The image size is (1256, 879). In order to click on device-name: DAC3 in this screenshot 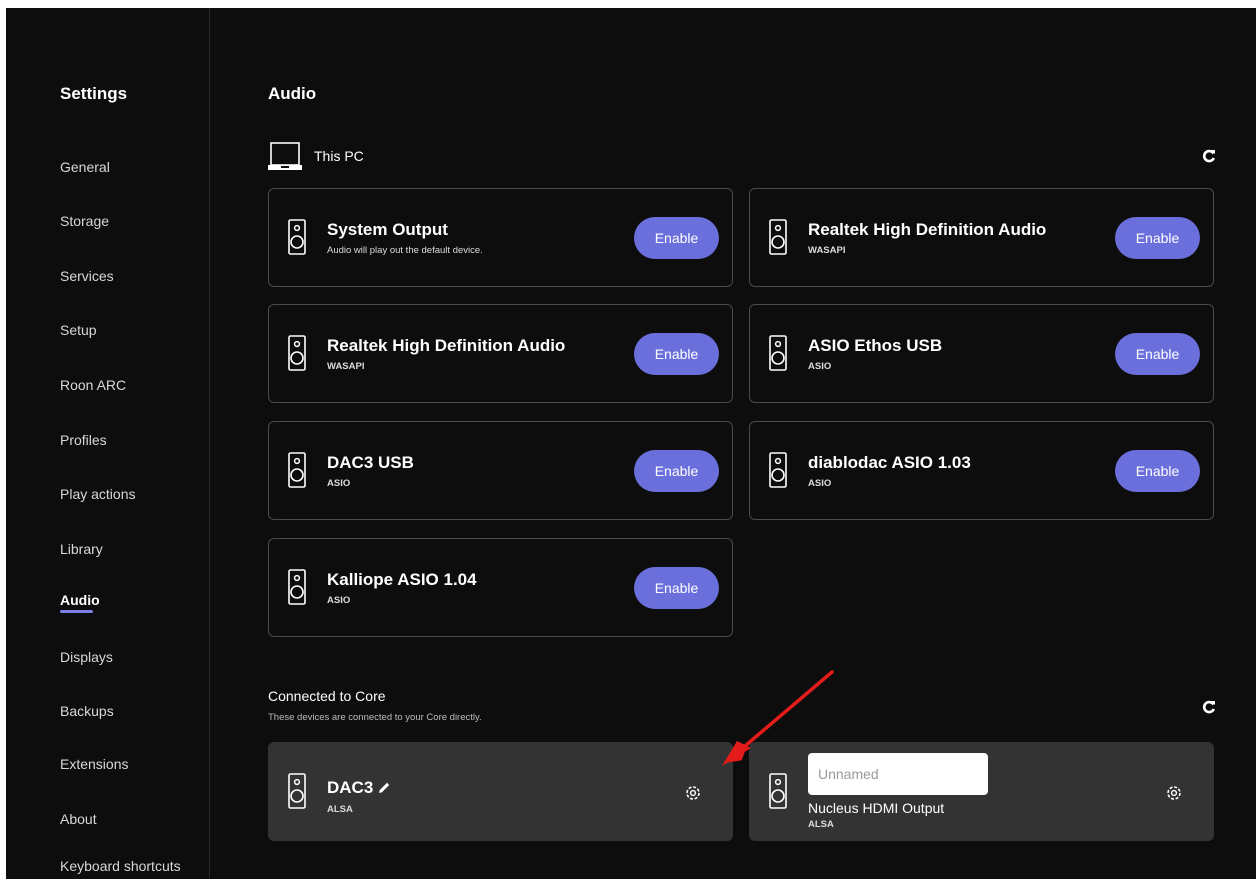, I will do `click(350, 787)`.